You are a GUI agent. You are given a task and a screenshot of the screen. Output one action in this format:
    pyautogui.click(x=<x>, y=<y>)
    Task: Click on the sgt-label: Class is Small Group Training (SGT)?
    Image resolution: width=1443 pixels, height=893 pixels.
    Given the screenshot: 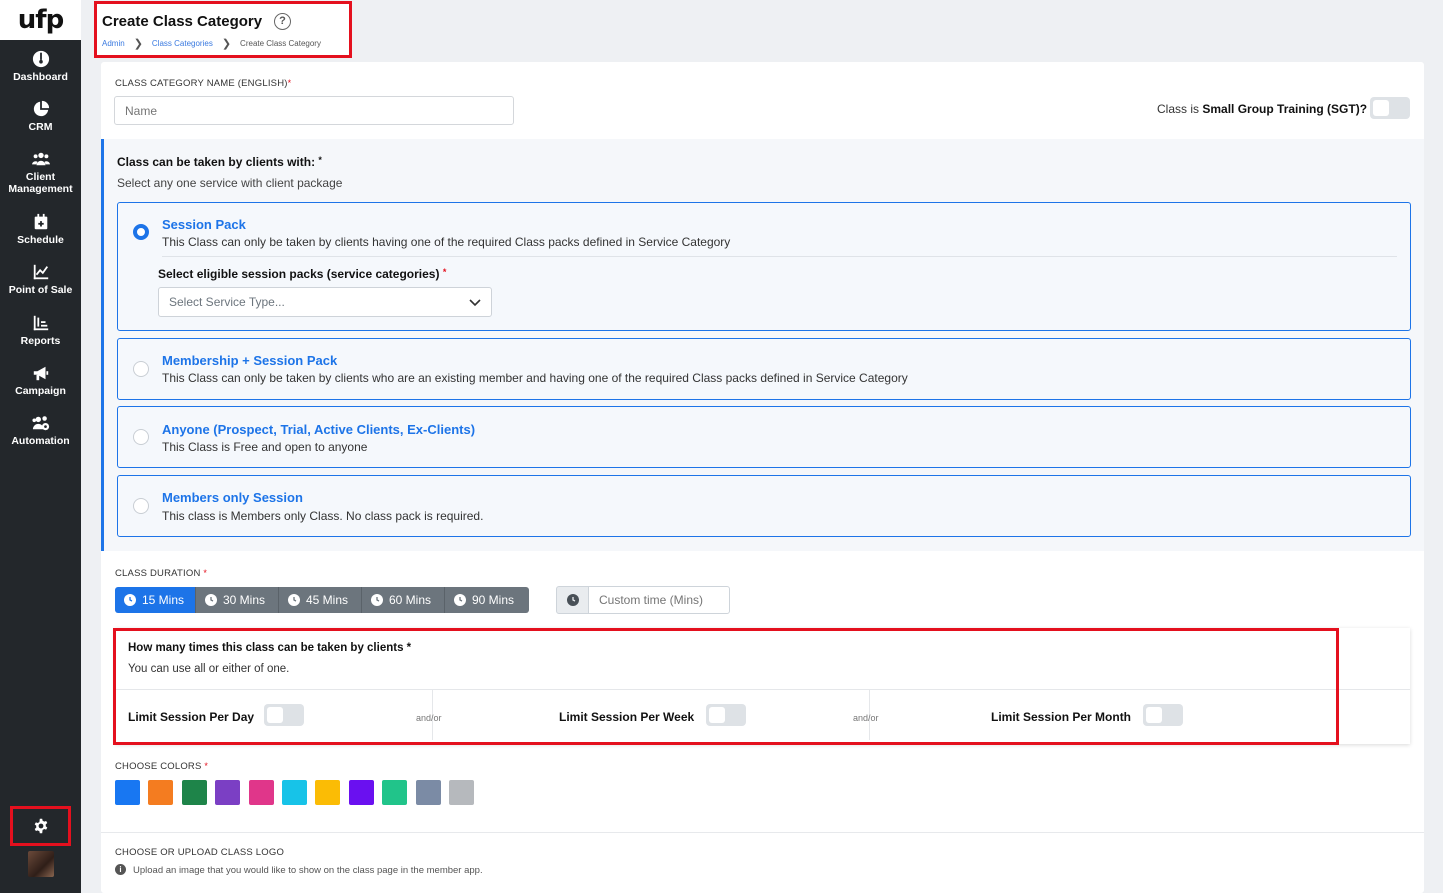 What is the action you would take?
    pyautogui.click(x=1262, y=109)
    